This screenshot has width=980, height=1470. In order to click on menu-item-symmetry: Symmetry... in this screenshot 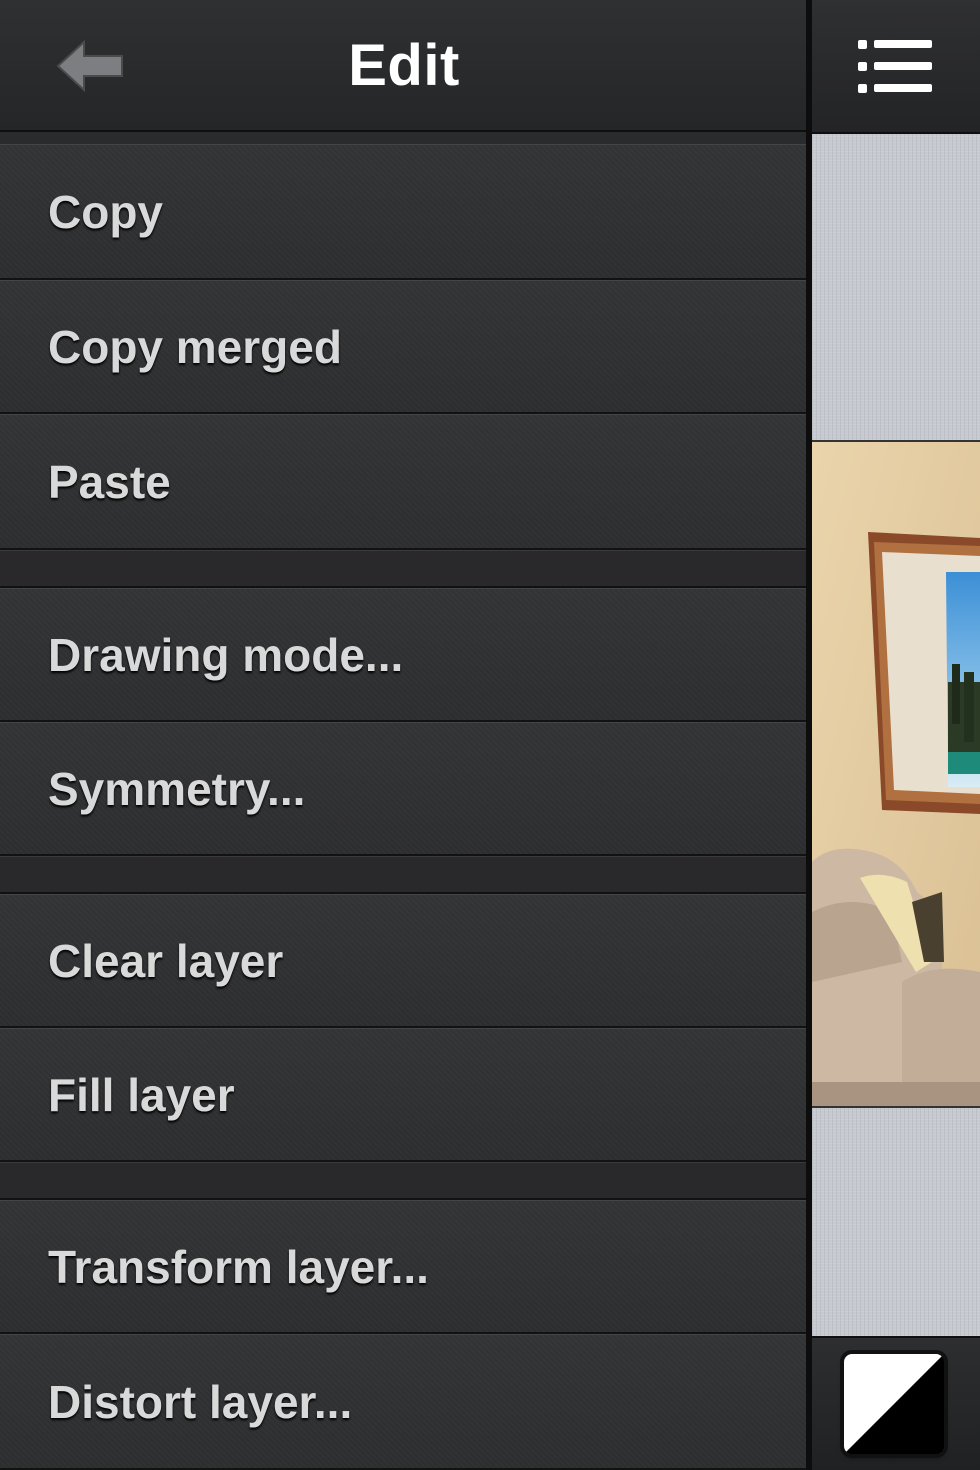, I will do `click(403, 789)`.